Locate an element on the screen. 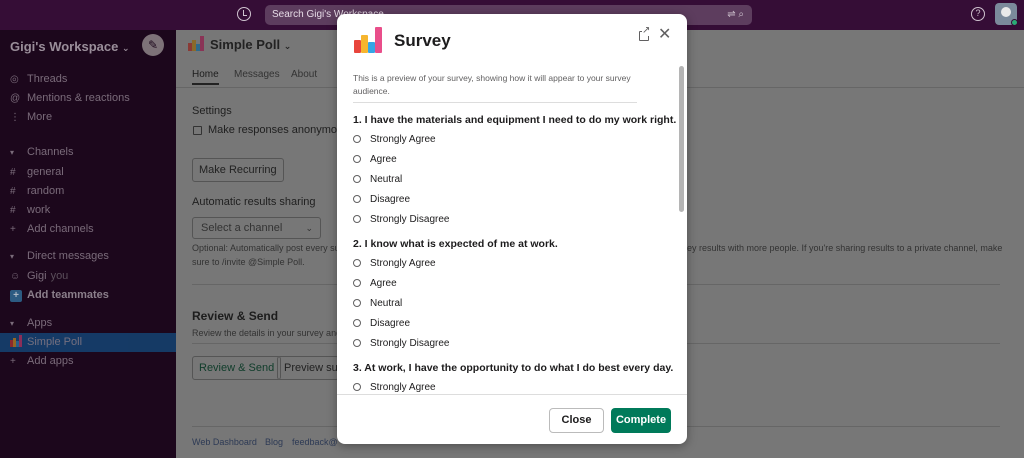  anonymous-checkbox is located at coordinates (197, 130).